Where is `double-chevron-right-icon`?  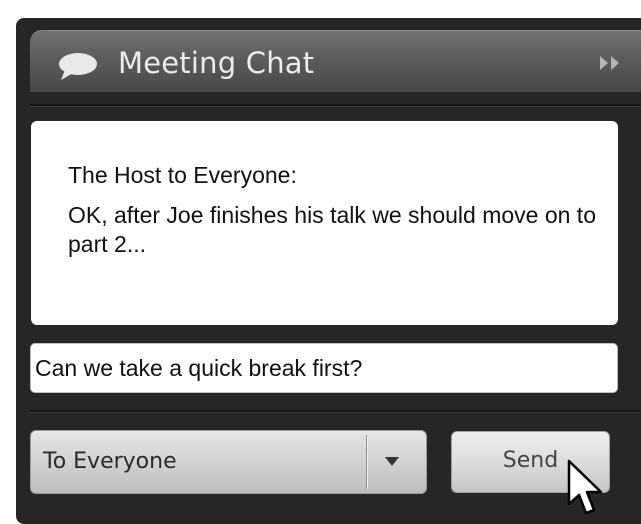
double-chevron-right-icon is located at coordinates (611, 63).